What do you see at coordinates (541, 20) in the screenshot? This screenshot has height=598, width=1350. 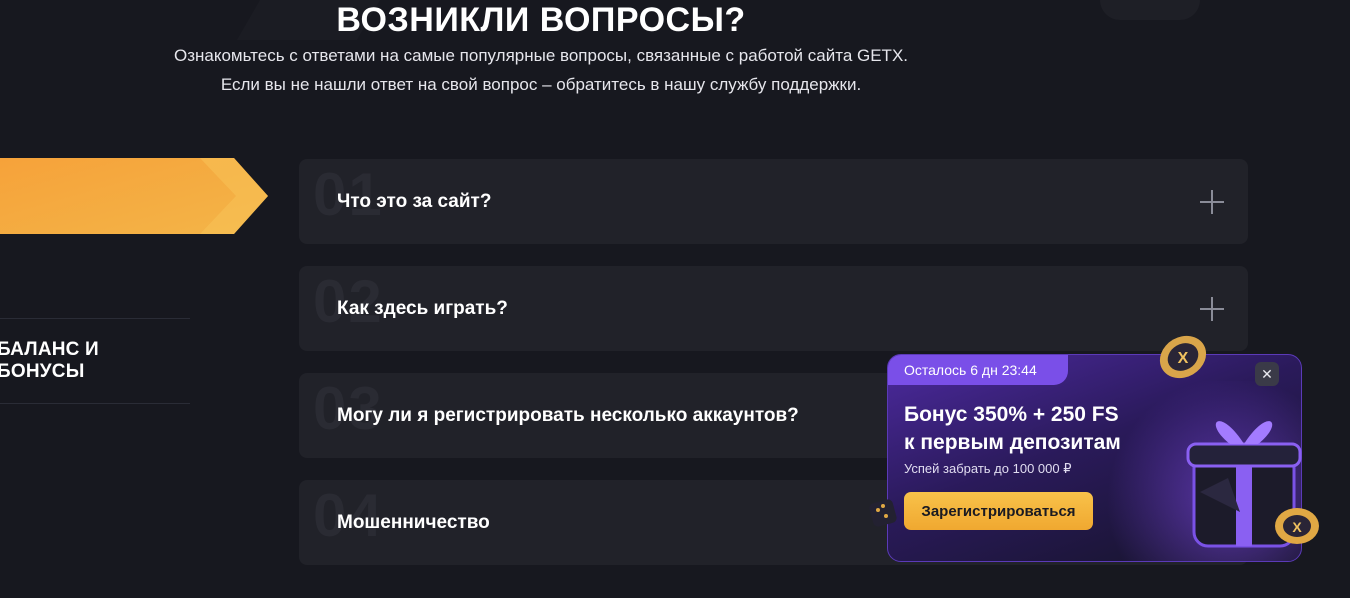 I see `page-title: ВОЗНИКЛИ ВОПРОСЫ?` at bounding box center [541, 20].